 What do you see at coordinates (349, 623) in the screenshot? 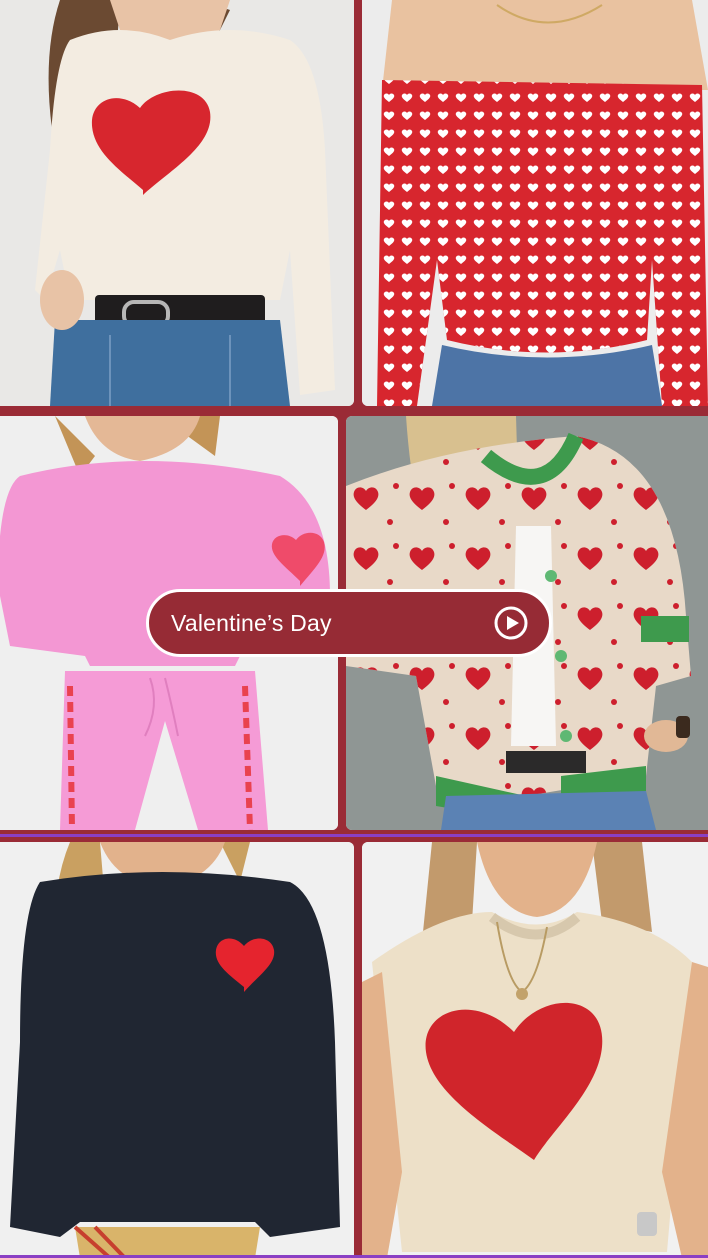
I see `valentines-day-story-button: Valentine’s Day` at bounding box center [349, 623].